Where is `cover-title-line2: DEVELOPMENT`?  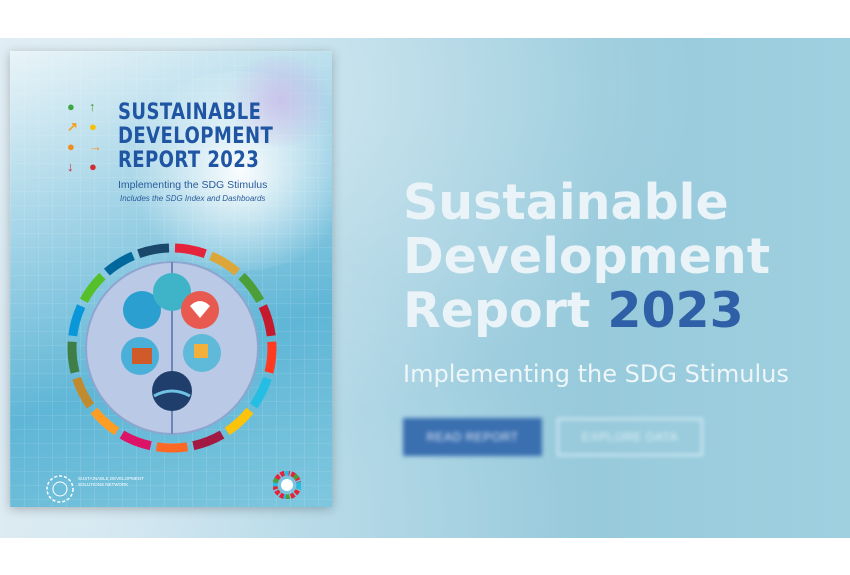 cover-title-line2: DEVELOPMENT is located at coordinates (196, 136).